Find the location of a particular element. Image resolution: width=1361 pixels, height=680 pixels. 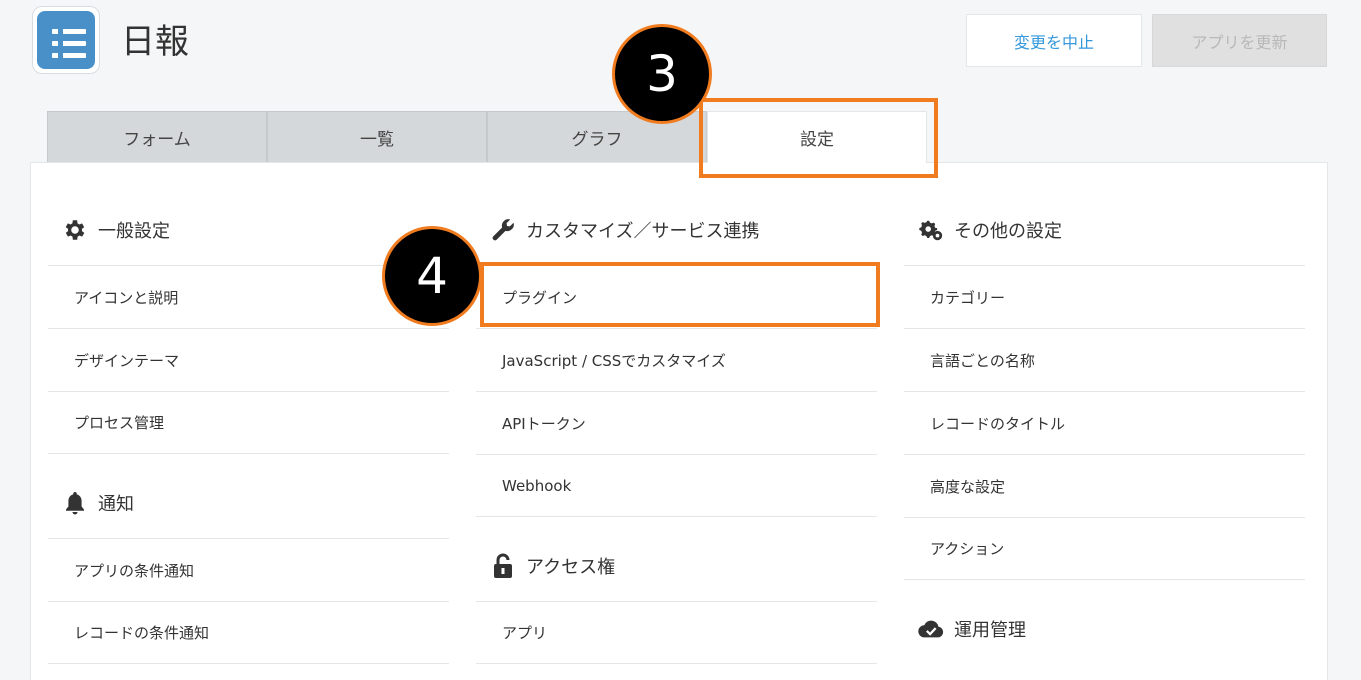

section-title: その他の設定 is located at coordinates (1008, 231).